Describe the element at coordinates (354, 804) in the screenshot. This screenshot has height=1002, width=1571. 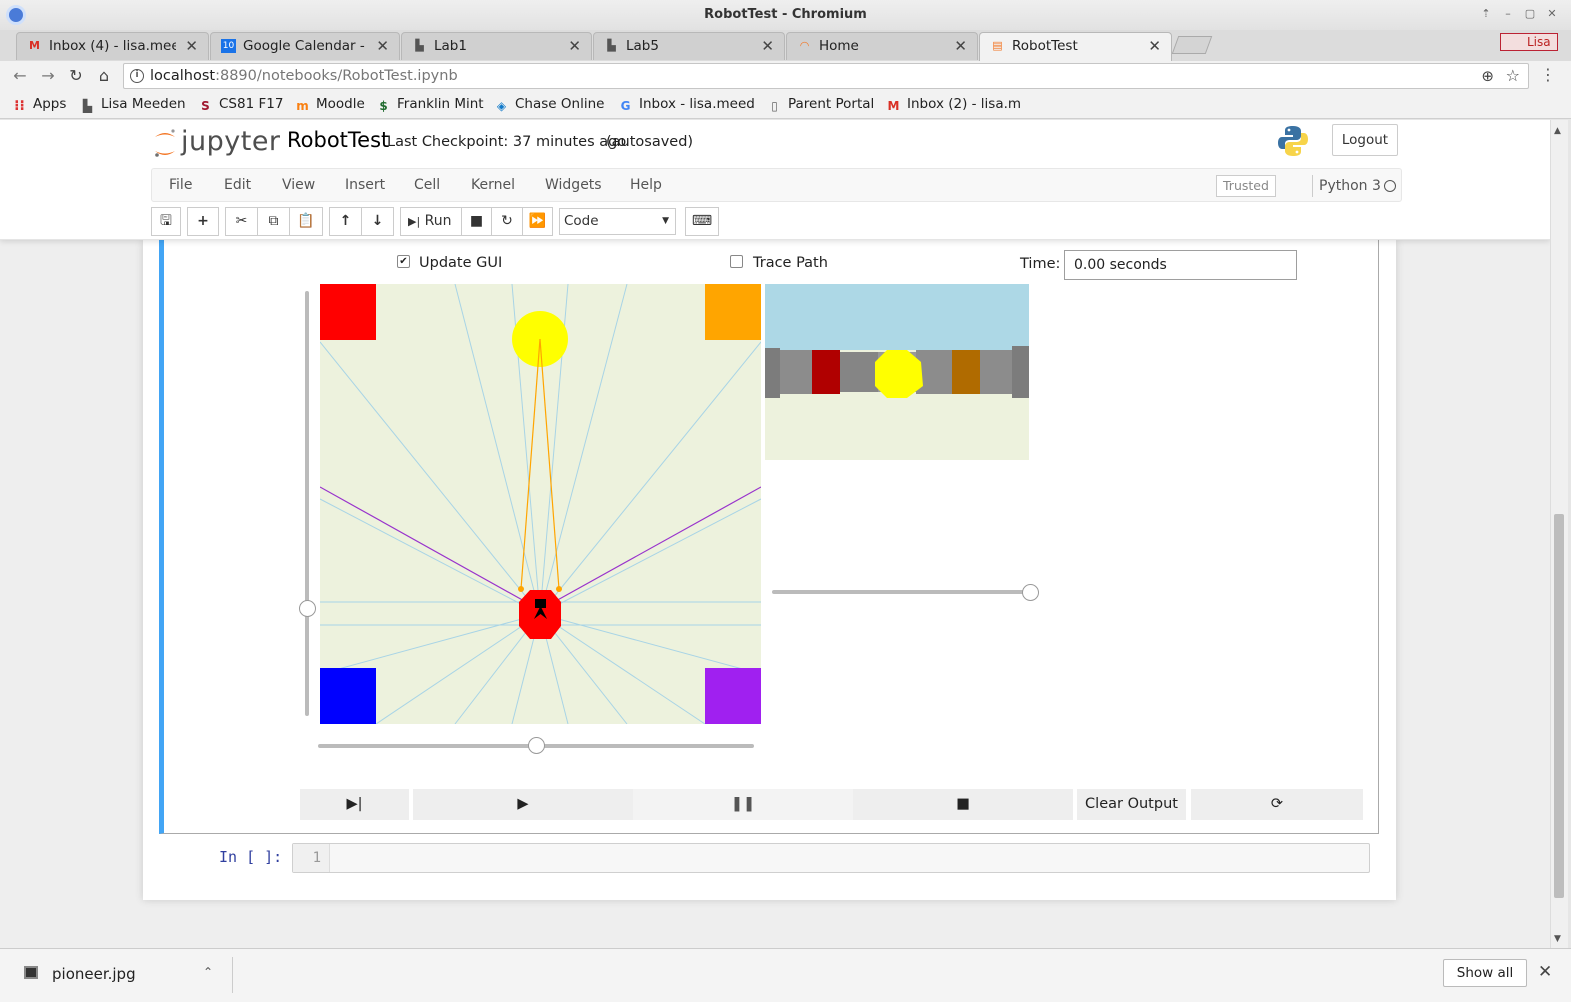
I see `step-button: ▶|` at that location.